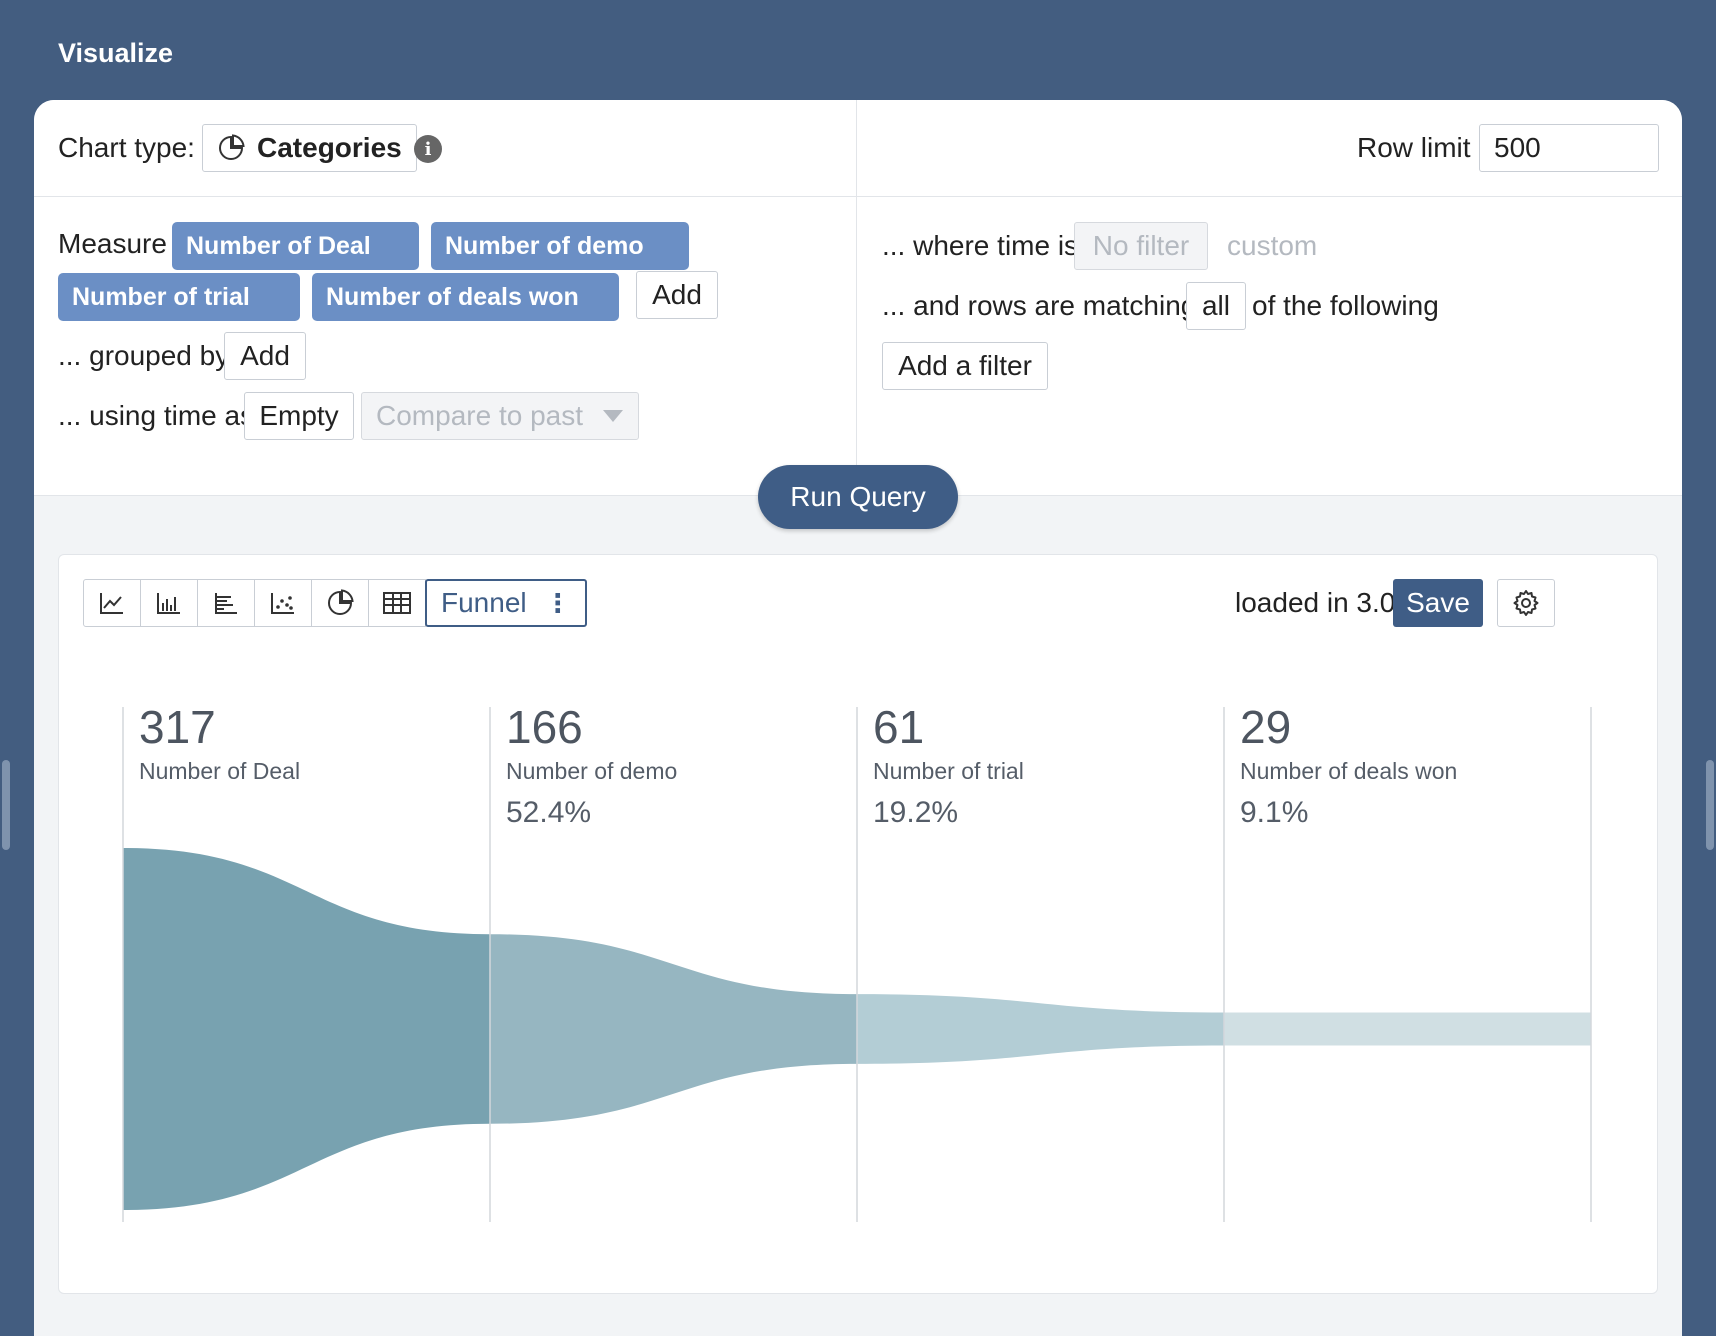  What do you see at coordinates (479, 415) in the screenshot?
I see `compare-to-past-placeholder: Compare to past` at bounding box center [479, 415].